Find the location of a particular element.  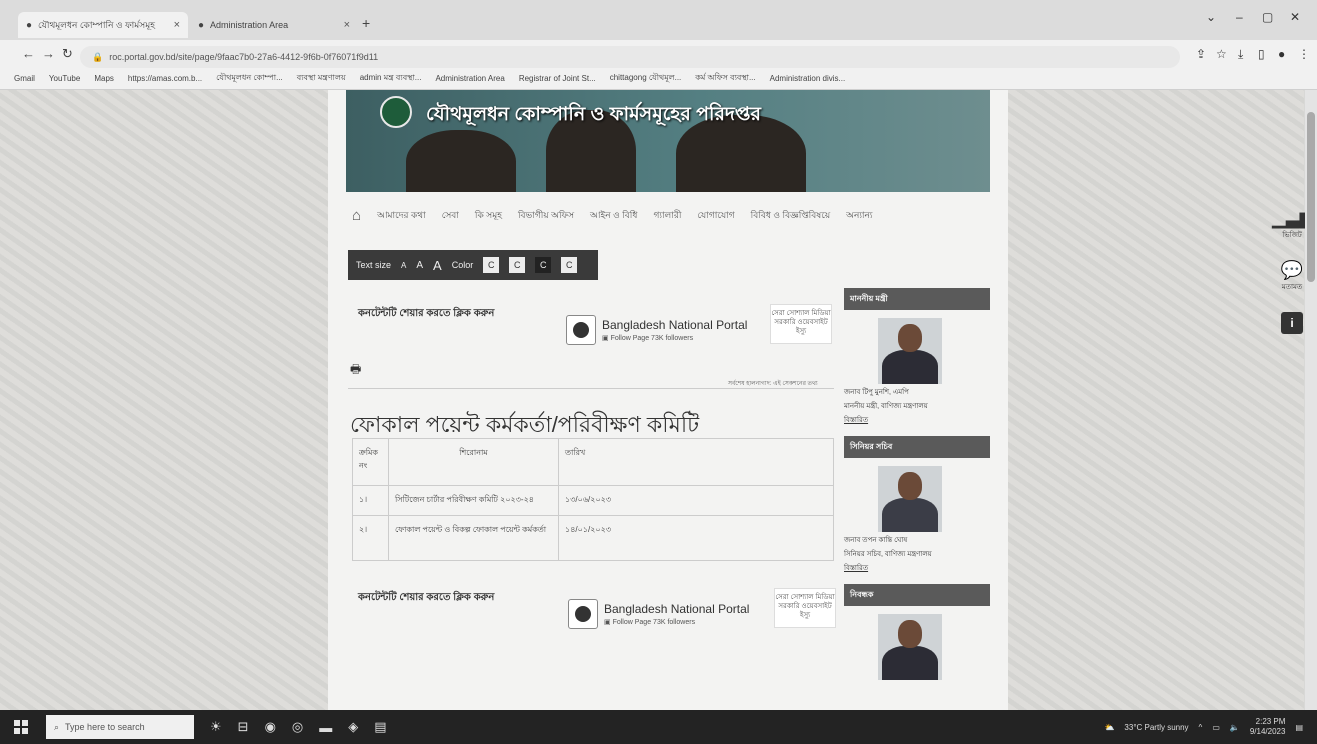

portal-name: Bangladesh National Portal is located at coordinates (677, 609).